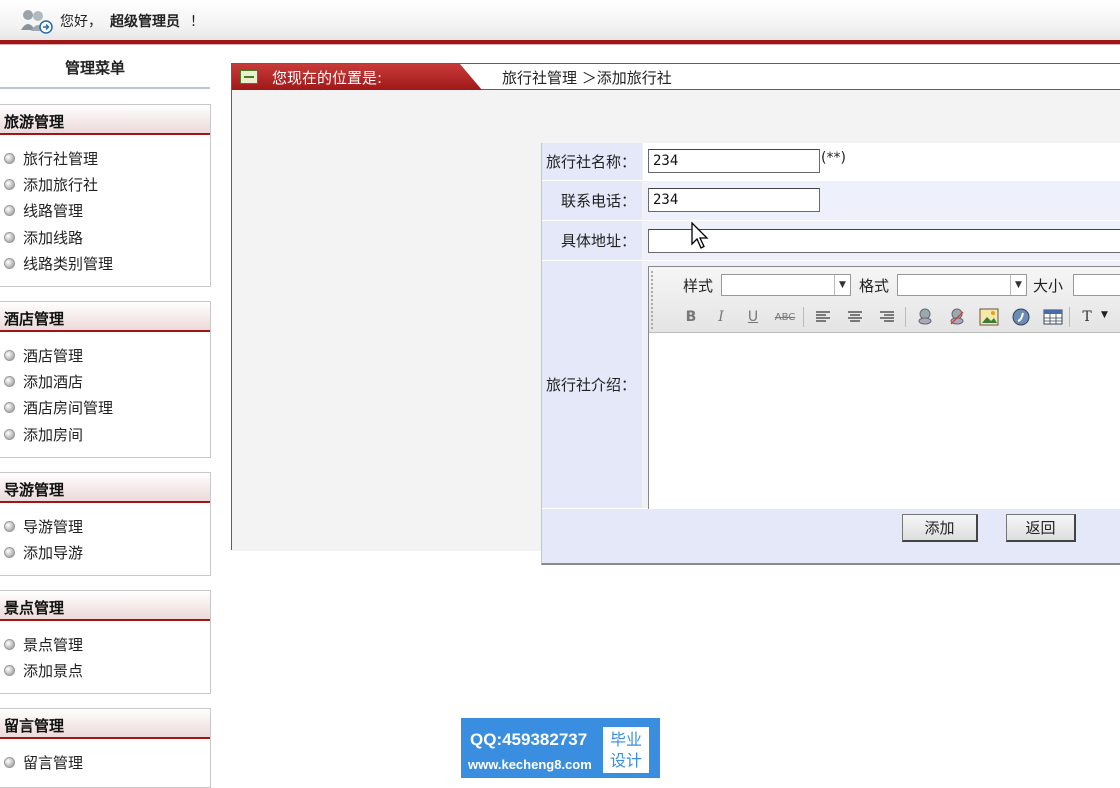 The width and height of the screenshot is (1120, 788). I want to click on menu-item-label: 酒店房间管理, so click(68, 408).